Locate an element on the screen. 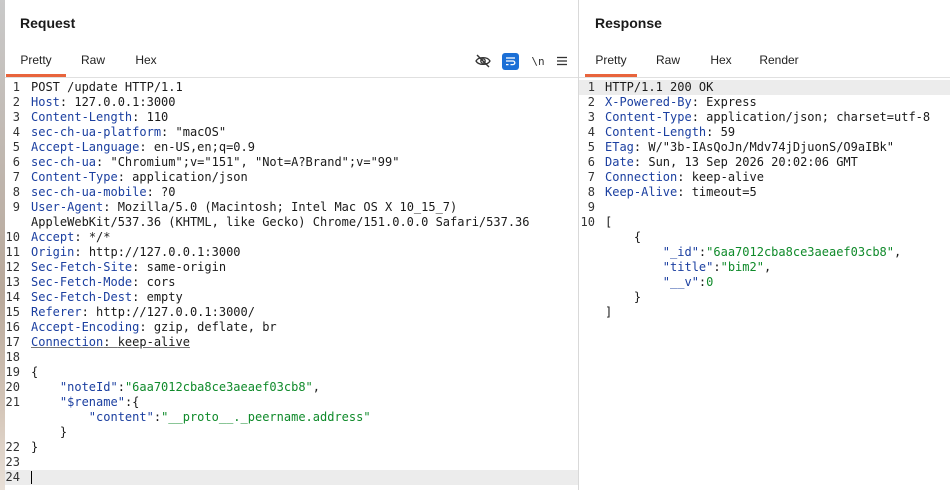 Image resolution: width=950 pixels, height=490 pixels. header-value: en-US,en;q=0.9 is located at coordinates (204, 147).